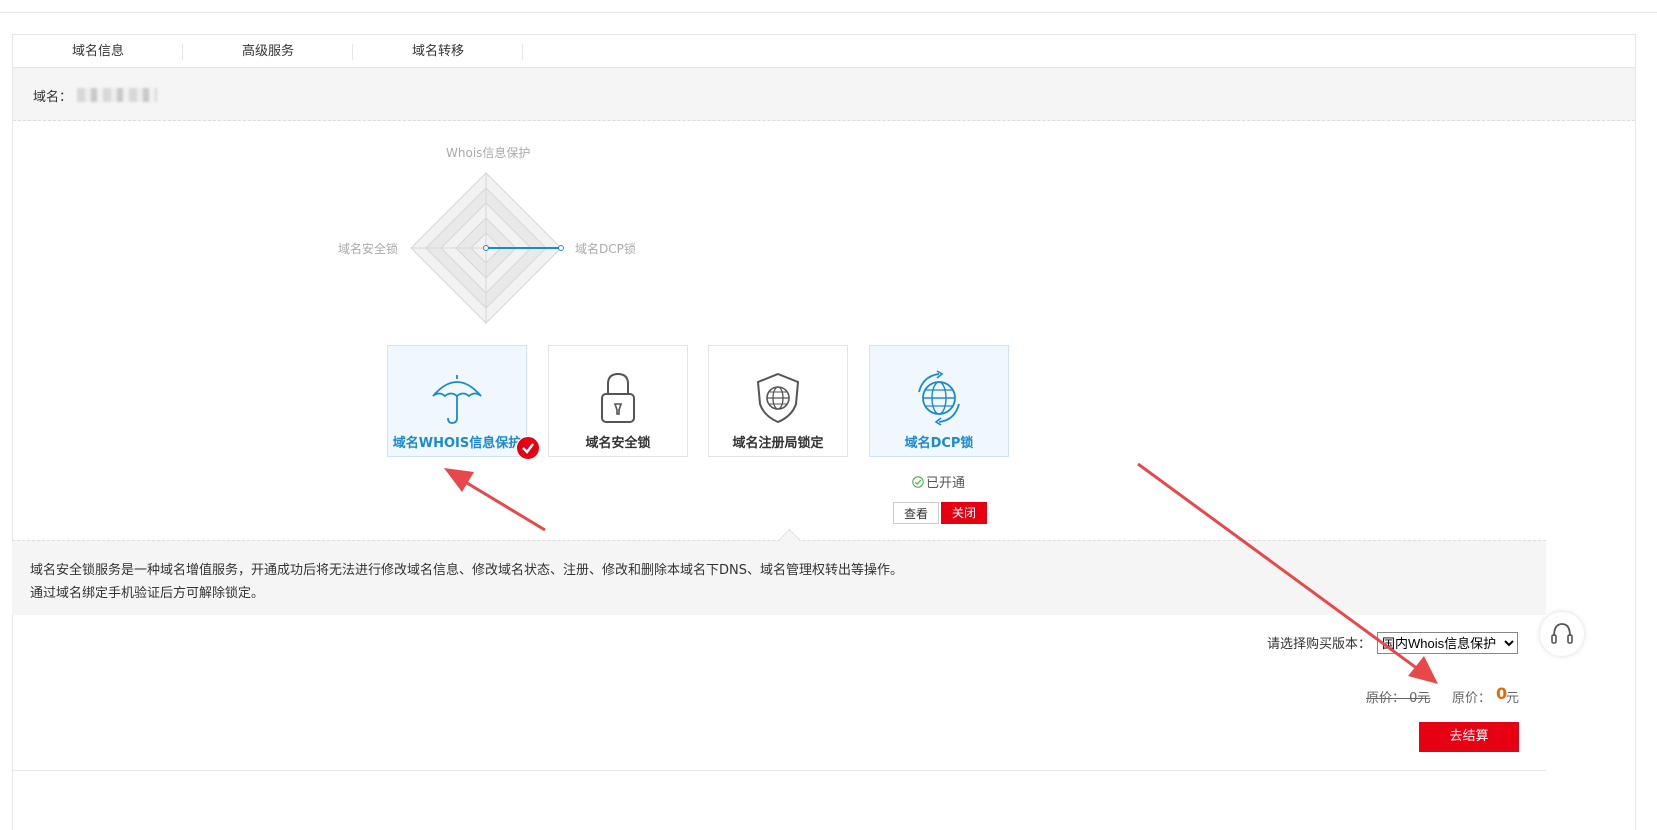  I want to click on domain-name-redacted, so click(117, 95).